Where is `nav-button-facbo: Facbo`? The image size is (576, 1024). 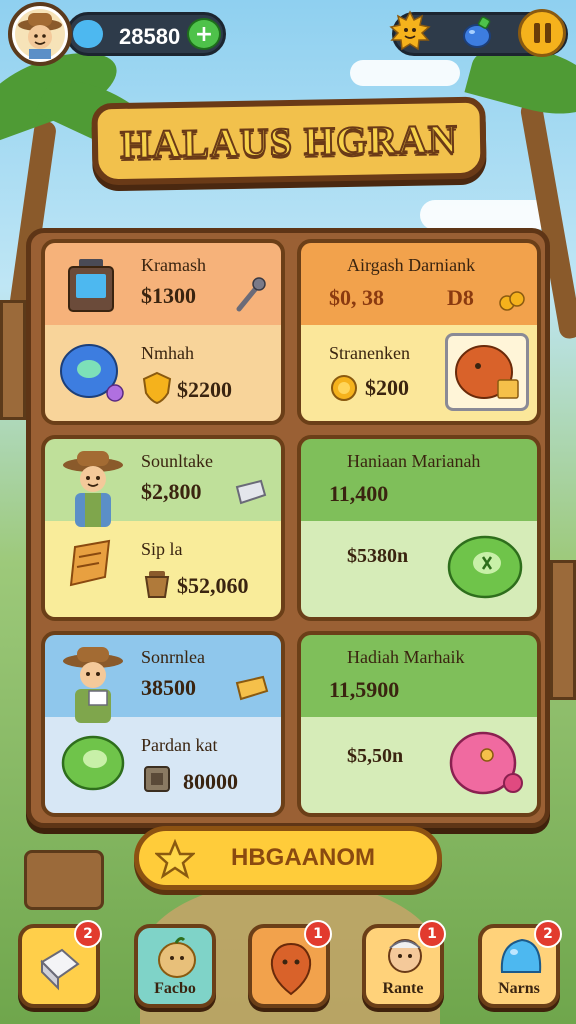 nav-button-facbo: Facbo is located at coordinates (175, 966).